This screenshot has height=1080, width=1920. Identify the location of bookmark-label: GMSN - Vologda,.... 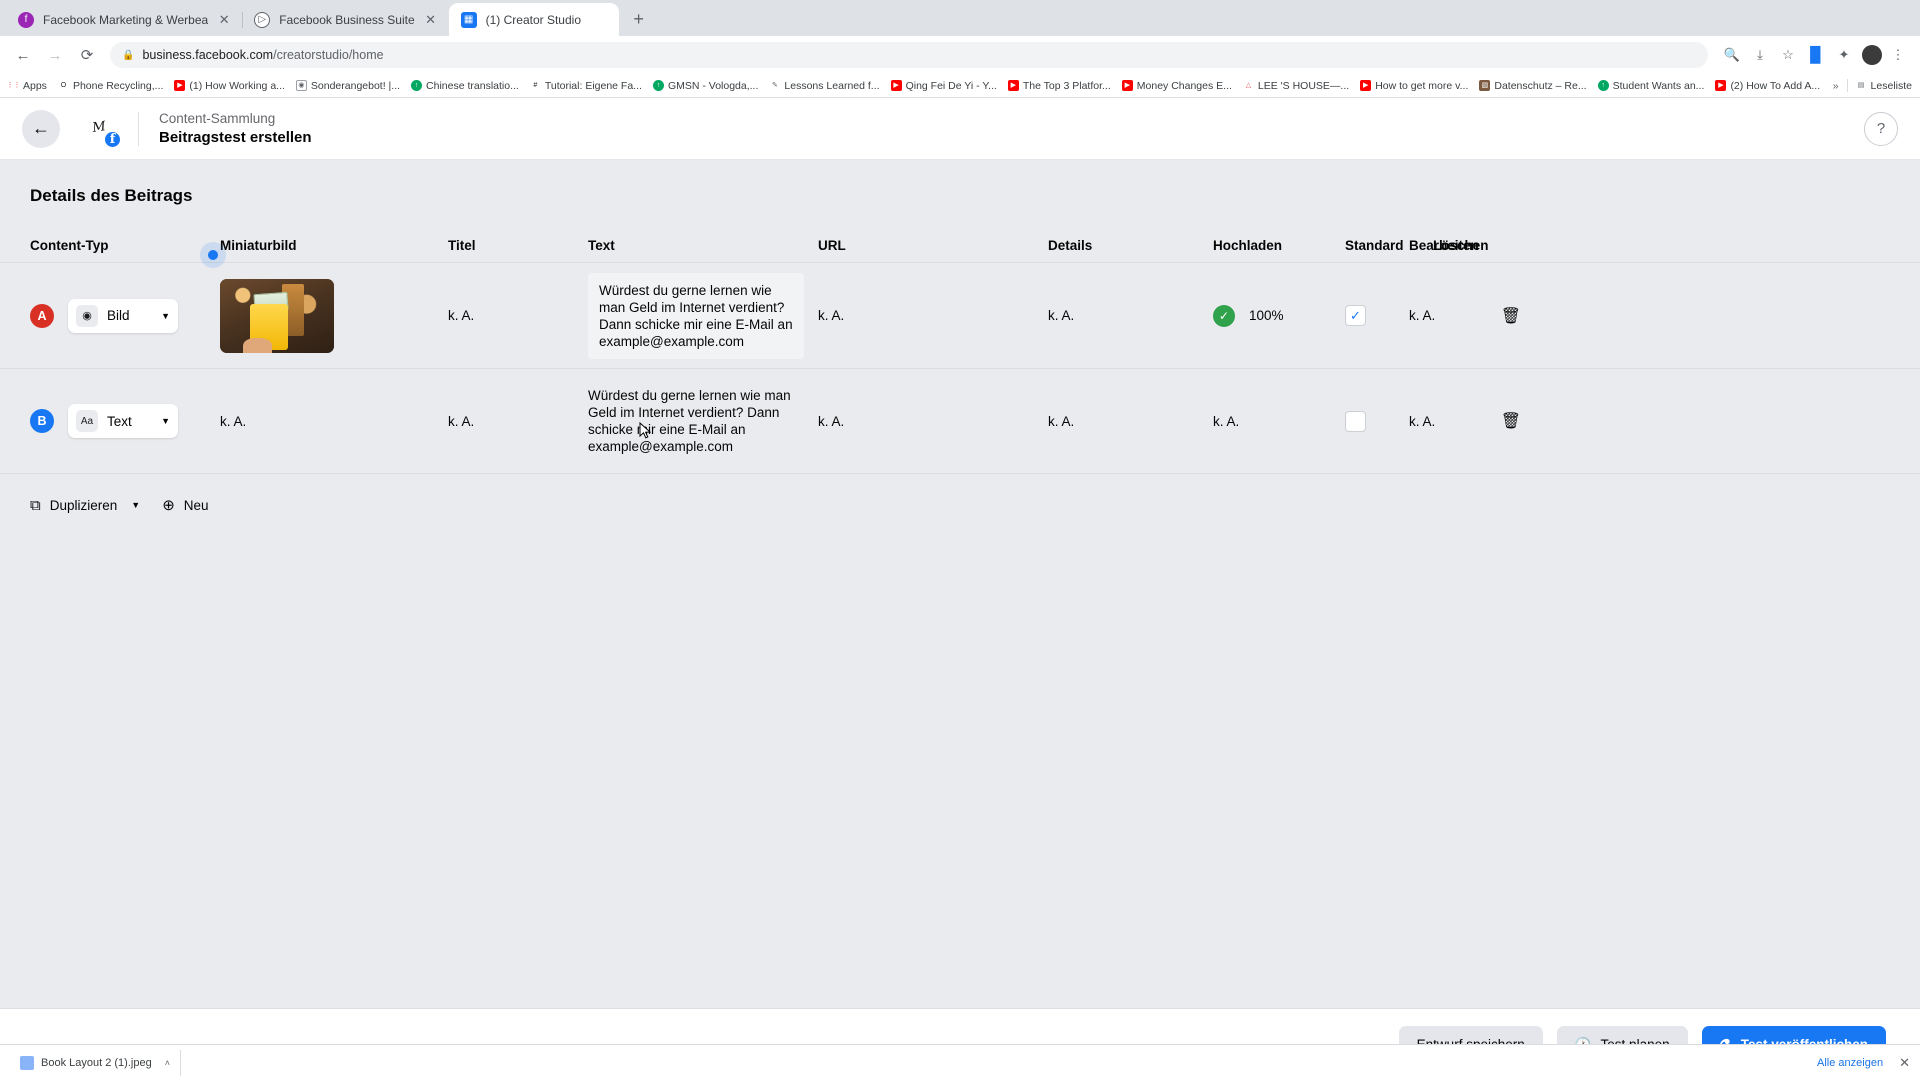
(713, 85).